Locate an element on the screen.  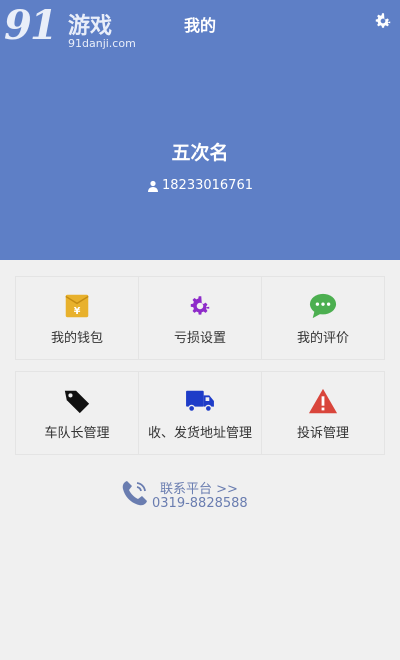
menu-row-2: 车队长管理 收、发货地址管理 投诉管理 is located at coordinates (200, 413).